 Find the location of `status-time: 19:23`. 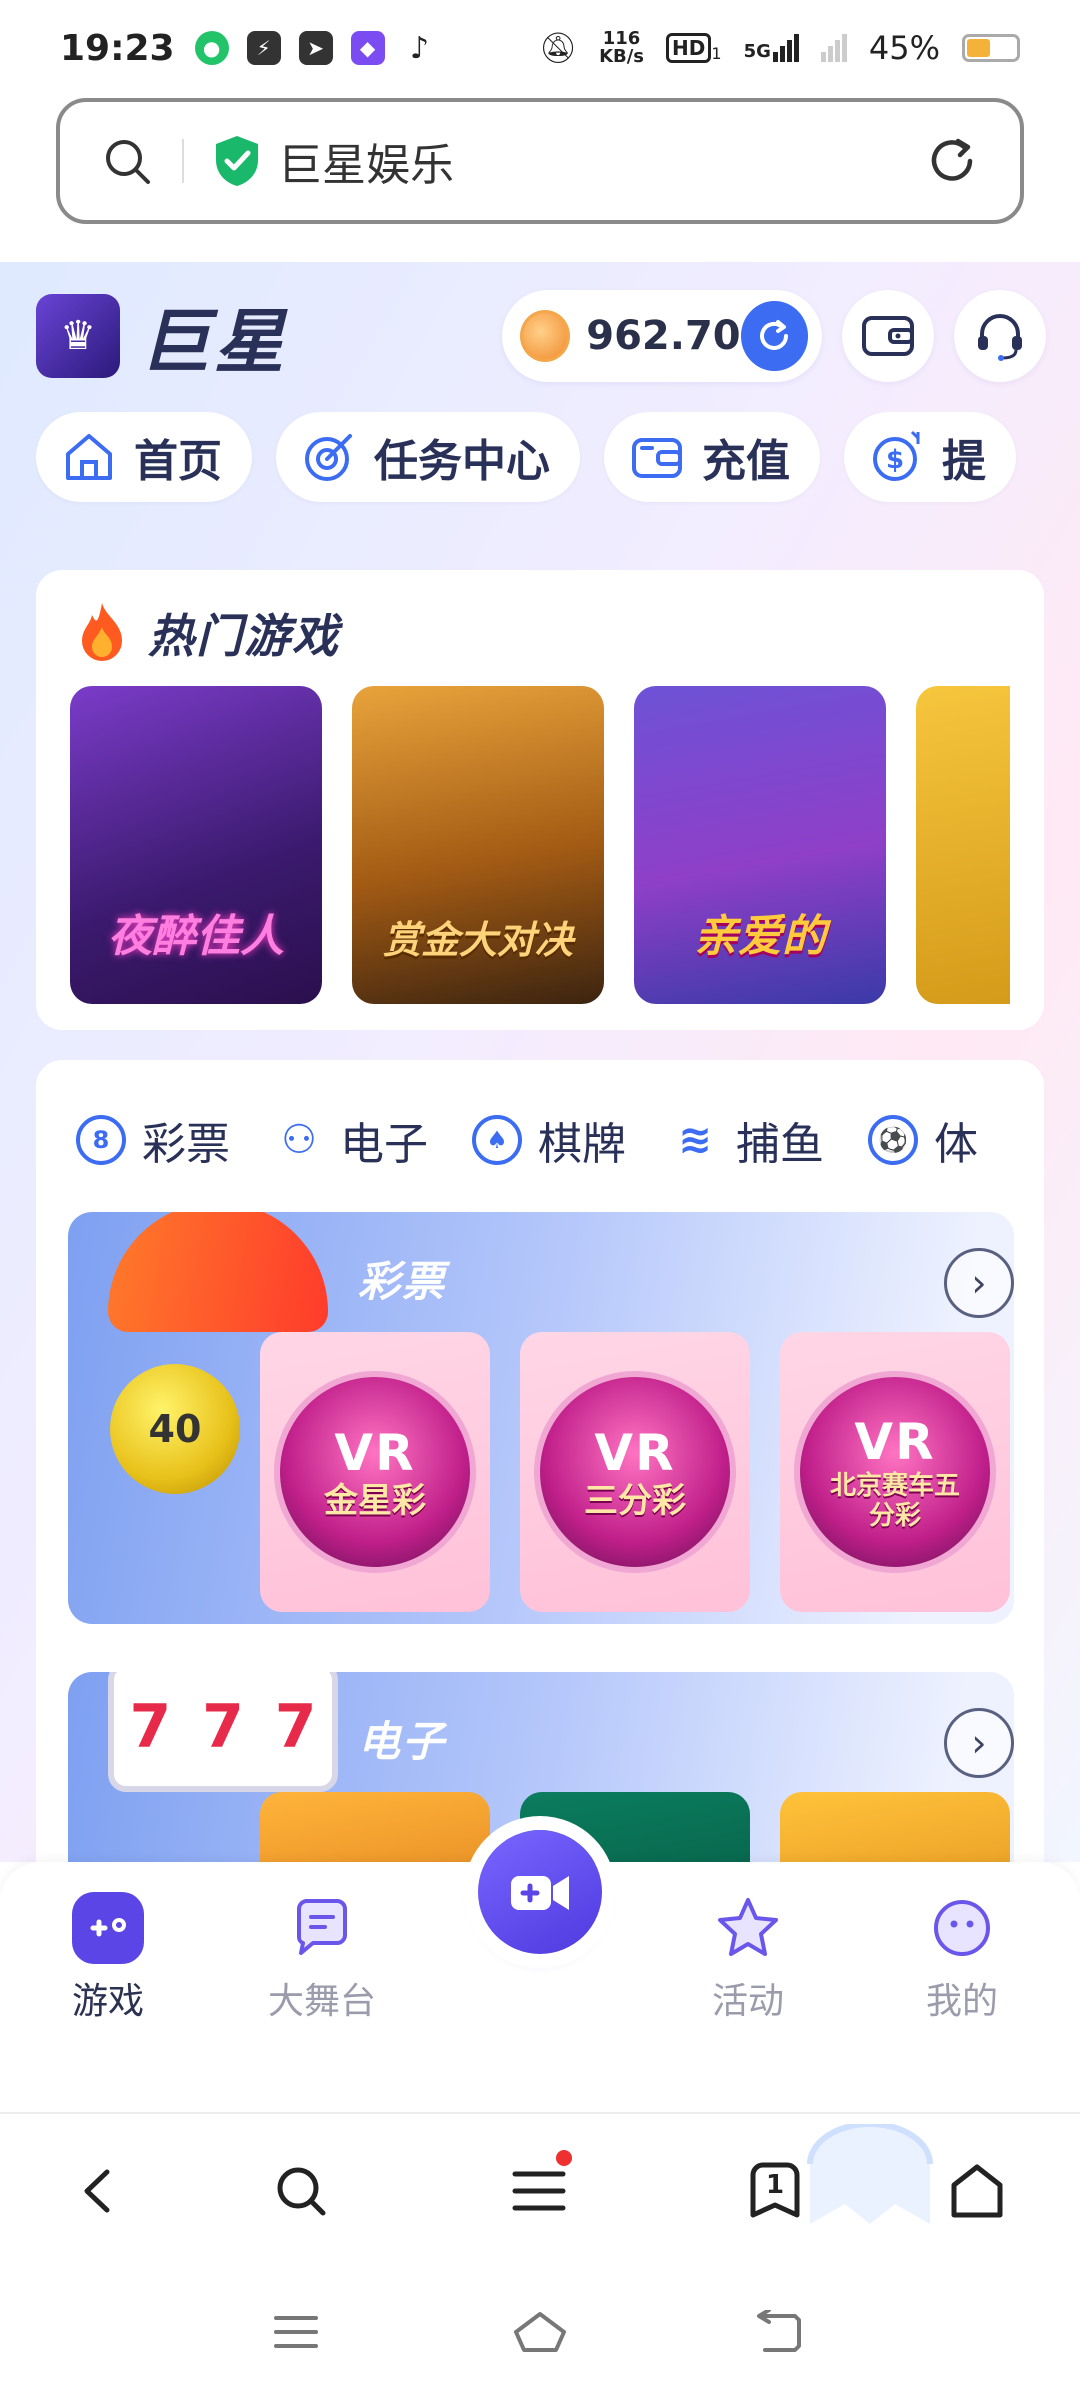

status-time: 19:23 is located at coordinates (117, 48).